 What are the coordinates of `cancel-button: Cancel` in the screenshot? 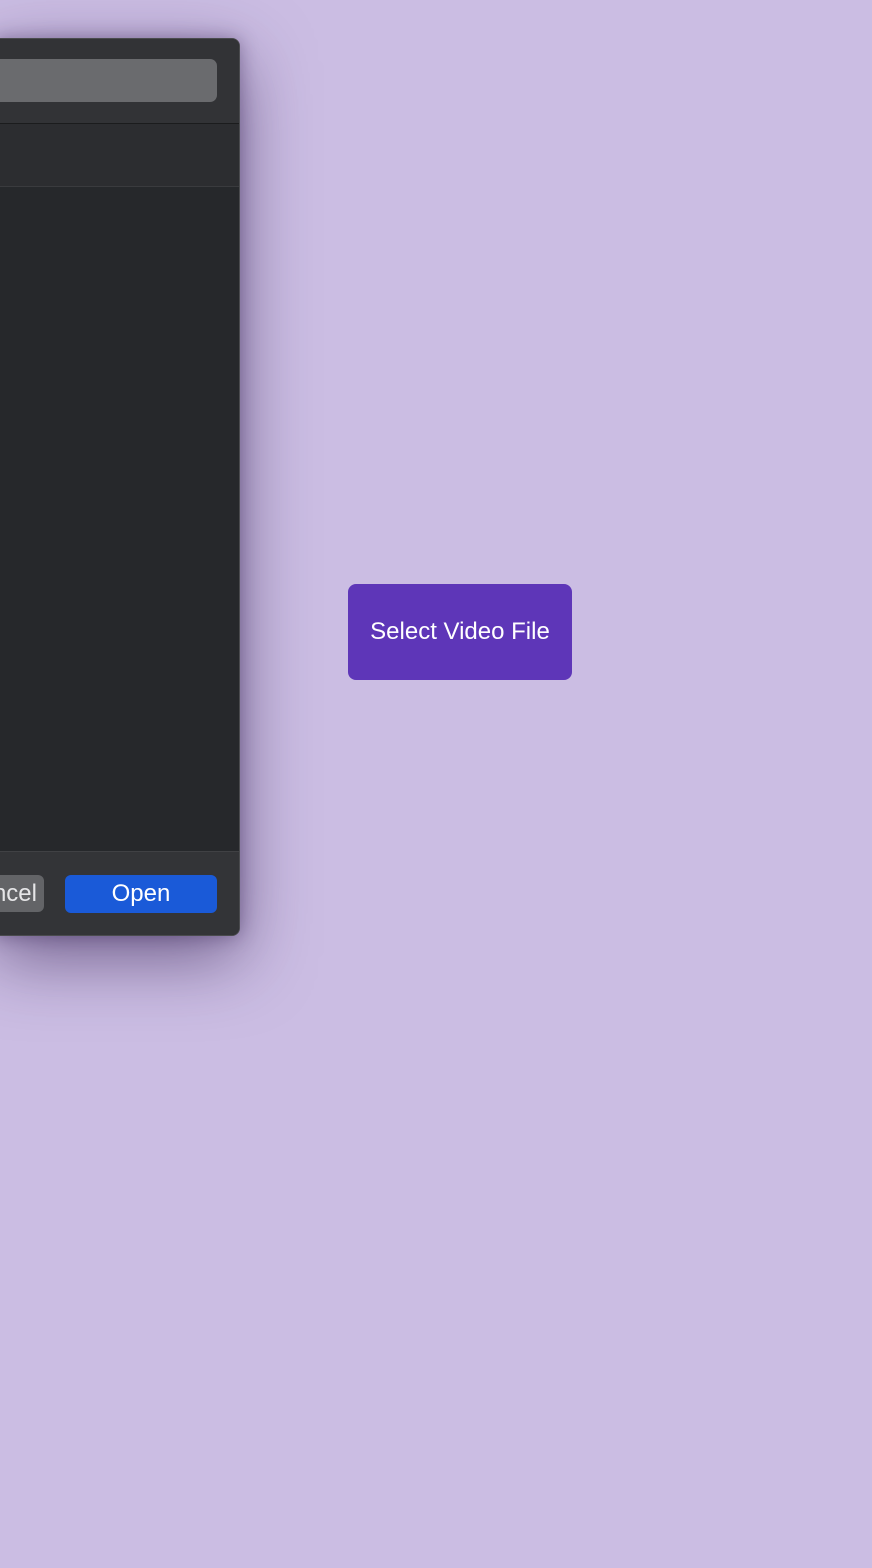 It's located at (22, 893).